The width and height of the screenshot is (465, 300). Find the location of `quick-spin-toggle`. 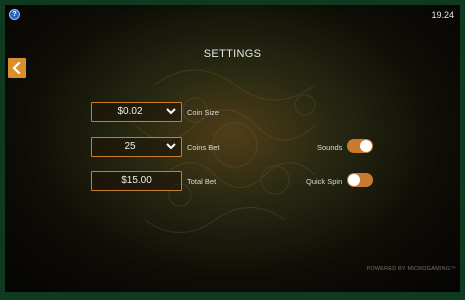

quick-spin-toggle is located at coordinates (360, 180).